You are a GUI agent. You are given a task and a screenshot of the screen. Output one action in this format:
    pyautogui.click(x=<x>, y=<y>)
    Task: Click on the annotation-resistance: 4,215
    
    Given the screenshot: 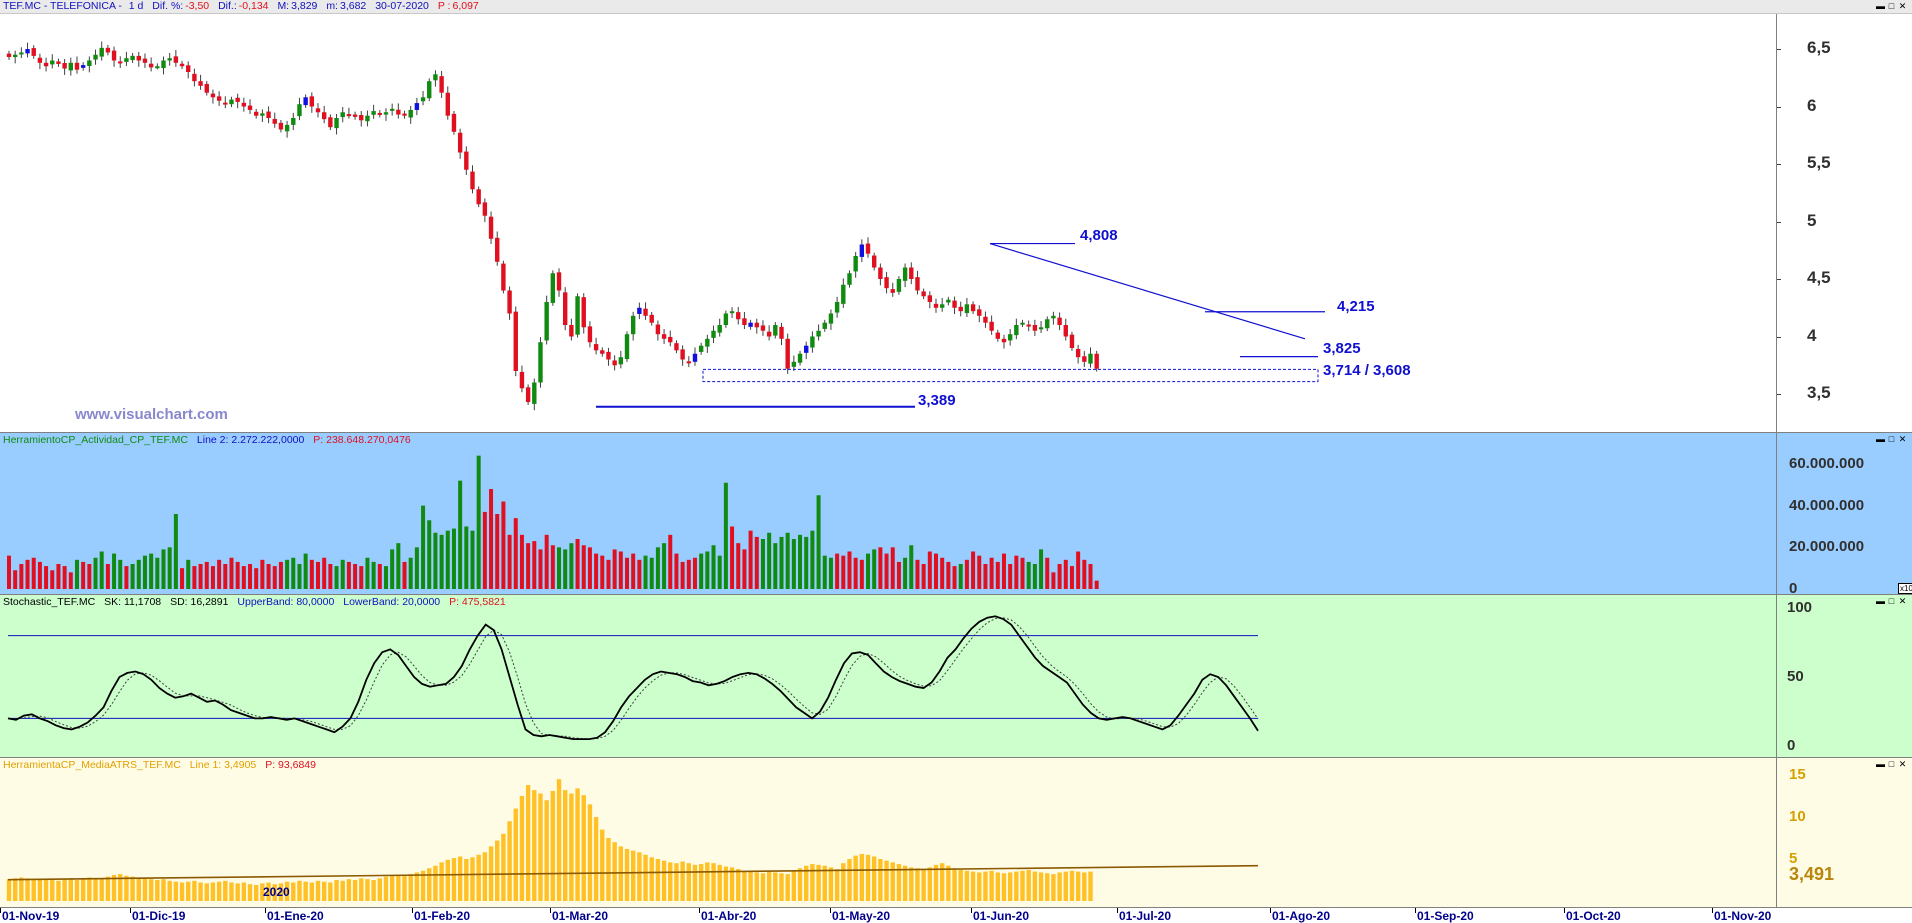 What is the action you would take?
    pyautogui.click(x=1356, y=306)
    